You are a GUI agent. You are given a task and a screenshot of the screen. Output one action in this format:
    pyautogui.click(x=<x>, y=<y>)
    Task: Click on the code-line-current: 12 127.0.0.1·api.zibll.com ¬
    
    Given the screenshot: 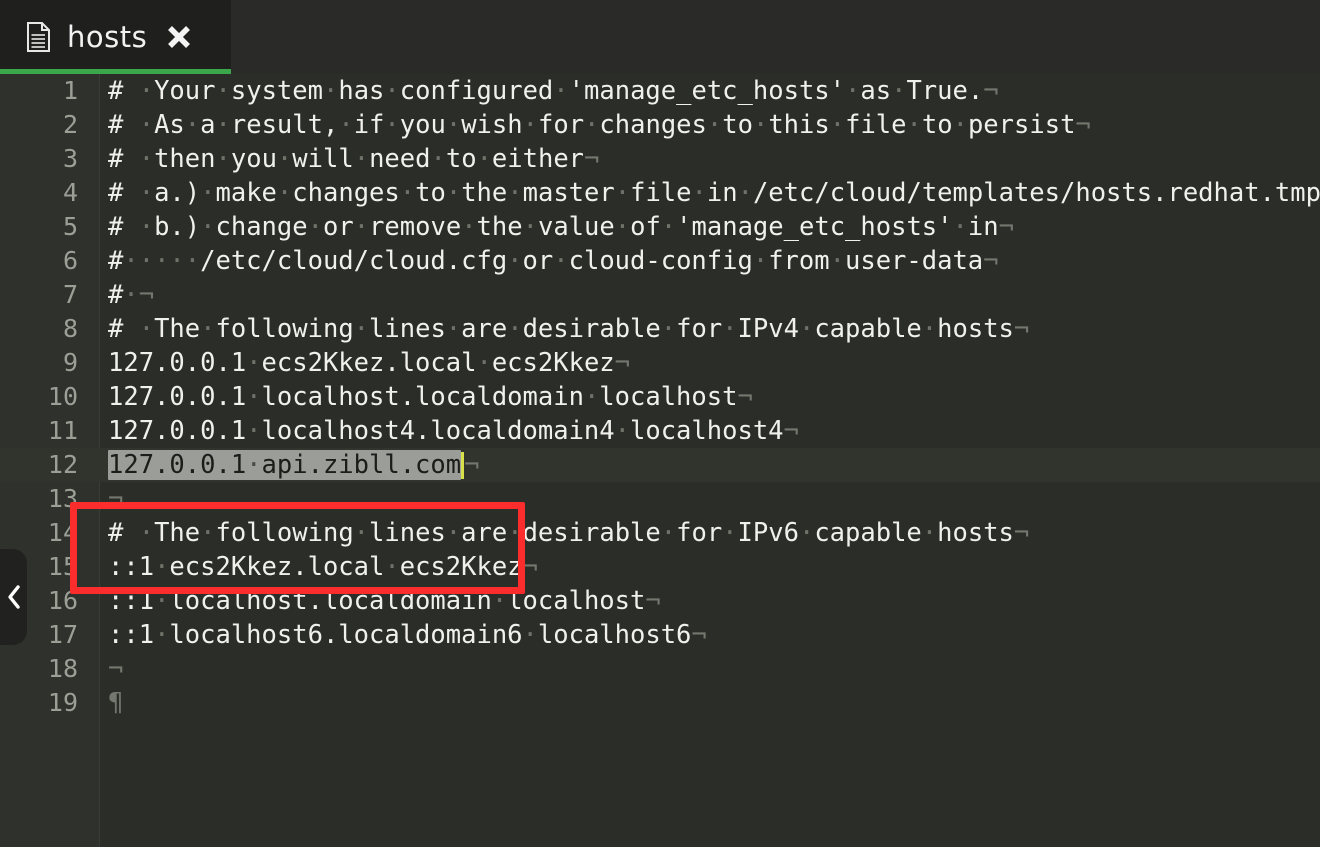 What is the action you would take?
    pyautogui.click(x=660, y=465)
    